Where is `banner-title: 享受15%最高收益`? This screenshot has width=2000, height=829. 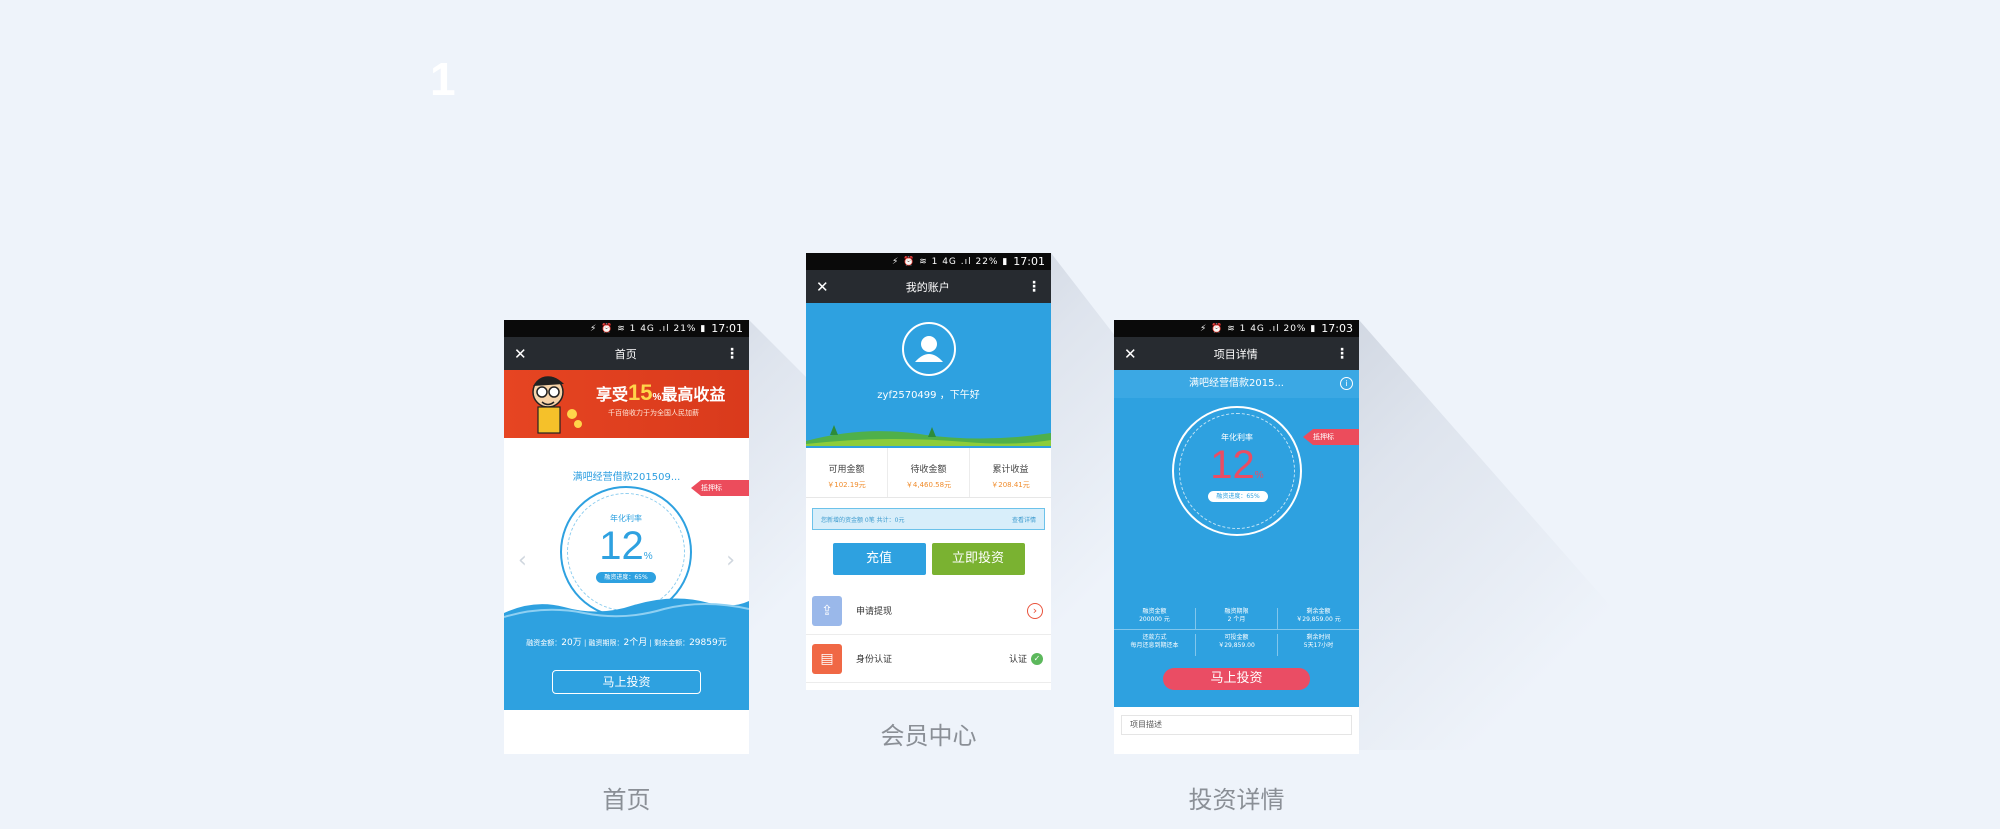 banner-title: 享受15%最高收益 is located at coordinates (661, 392).